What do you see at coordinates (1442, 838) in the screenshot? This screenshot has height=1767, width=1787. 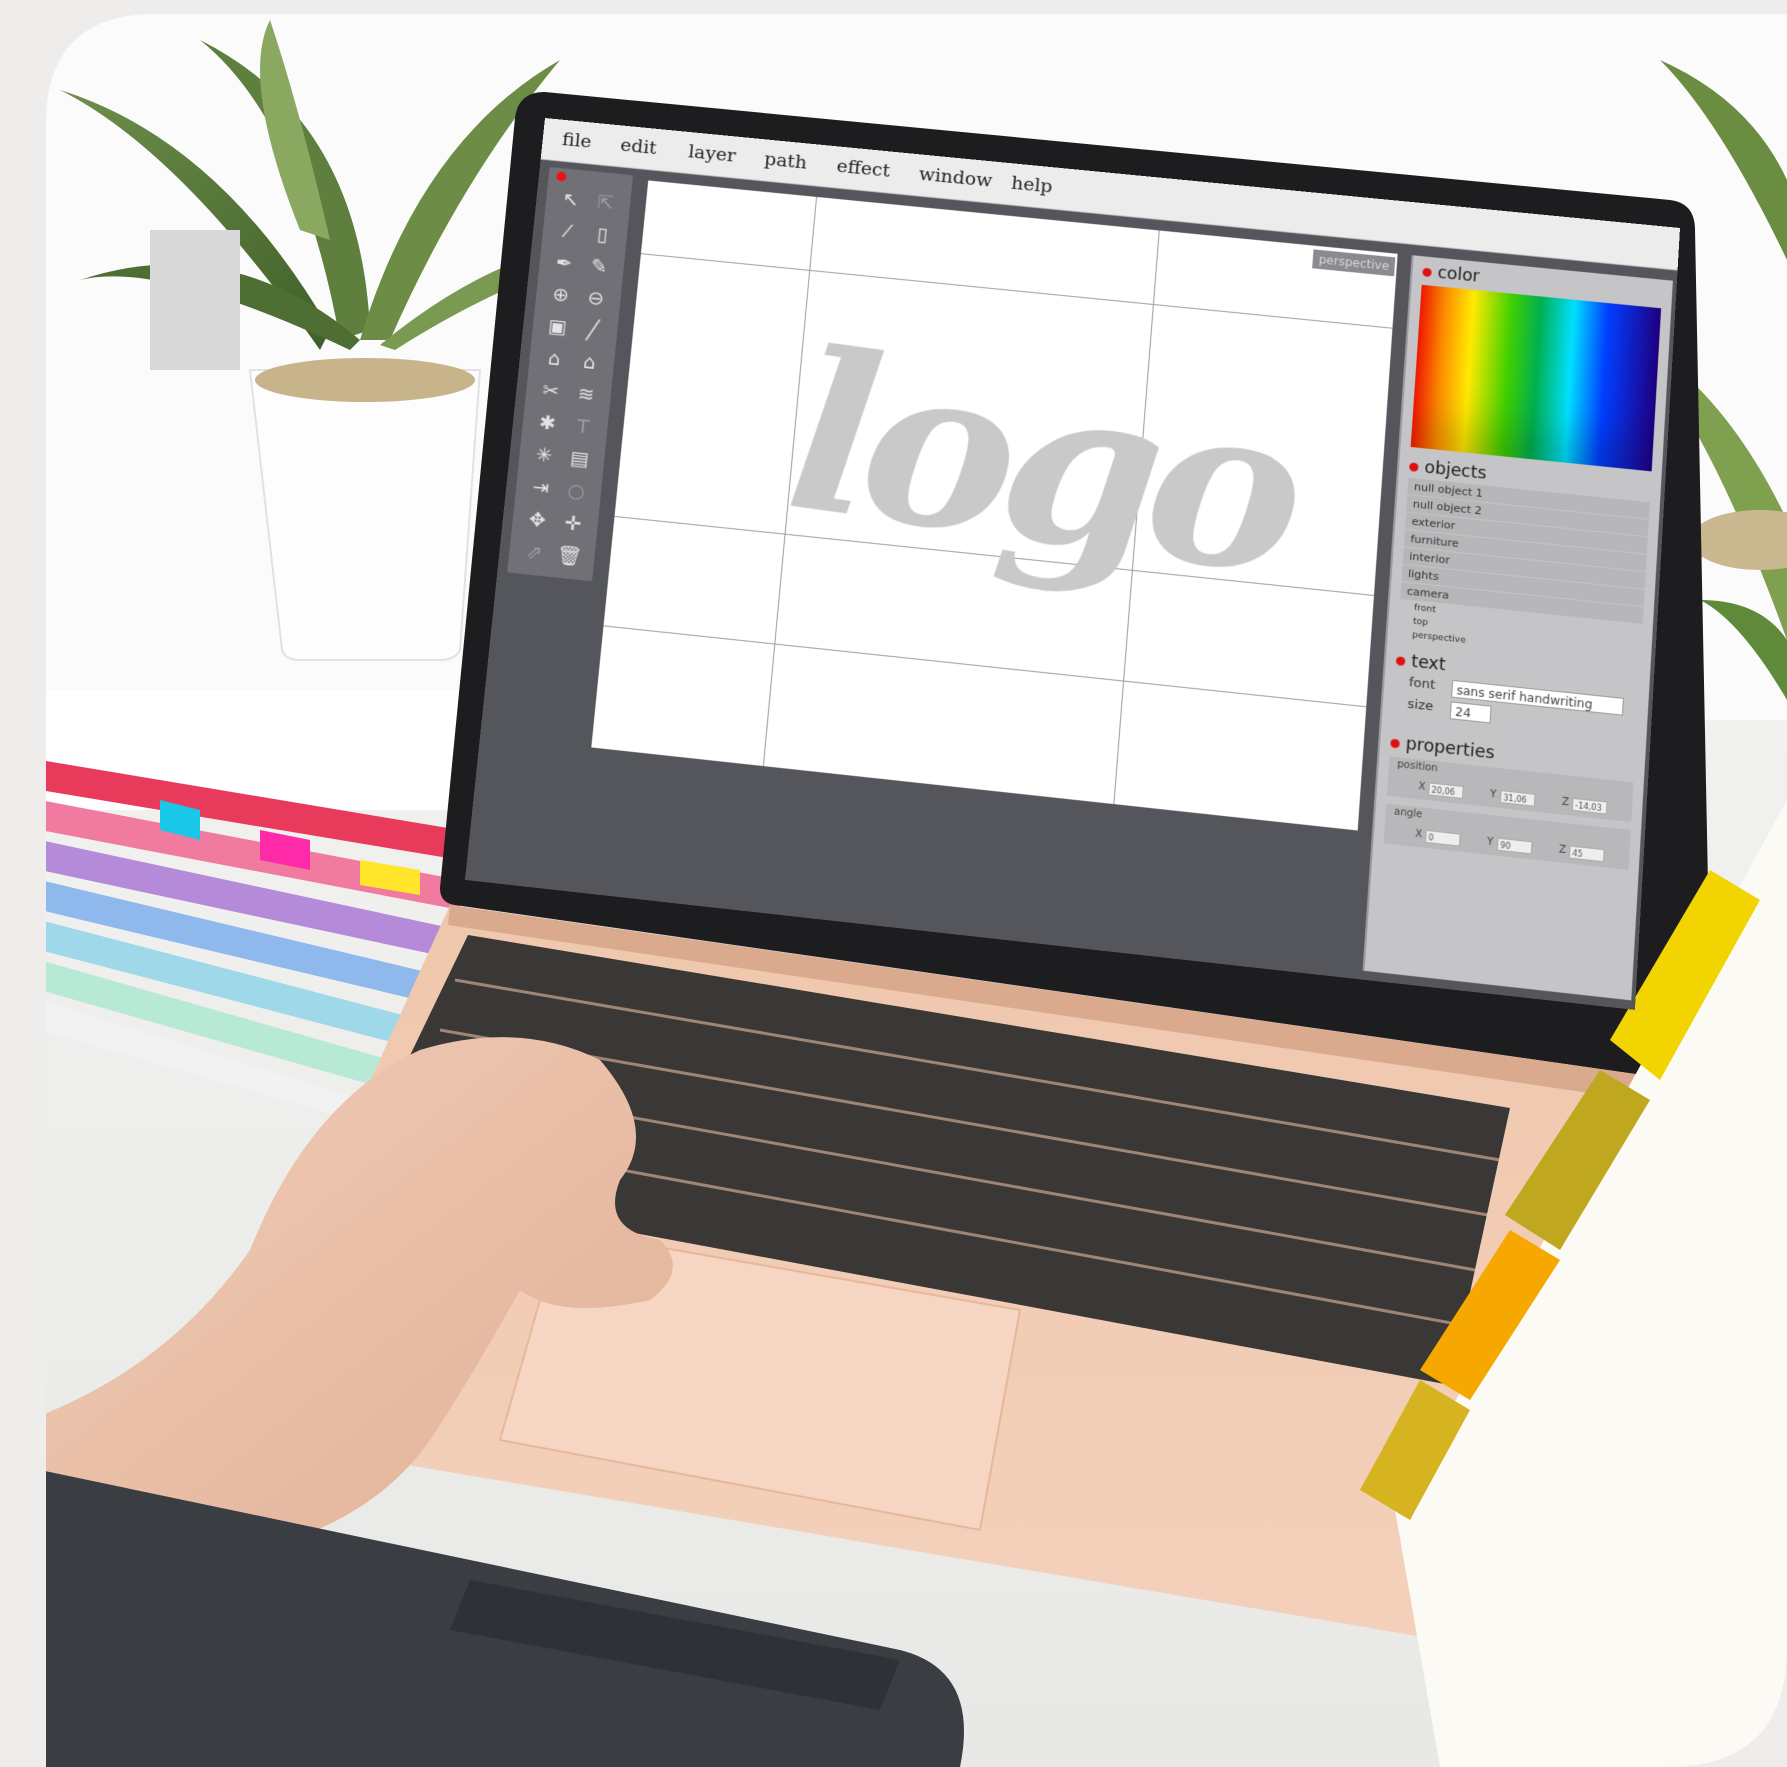 I see `angle-x-field: 0` at bounding box center [1442, 838].